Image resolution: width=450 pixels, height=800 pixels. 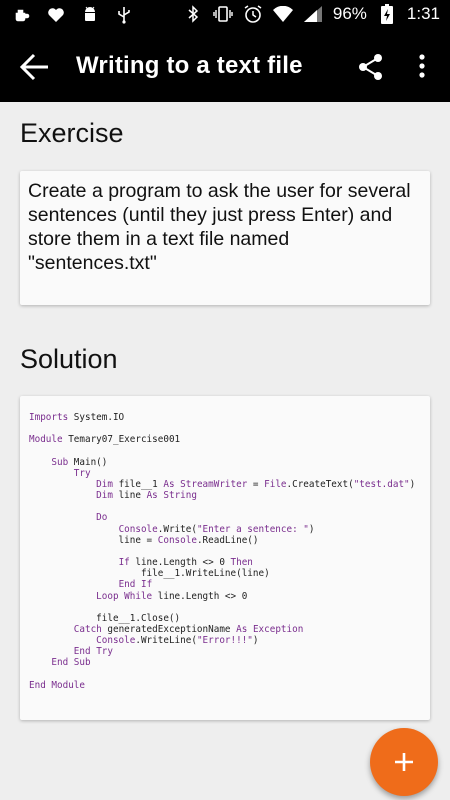 What do you see at coordinates (253, 14) in the screenshot?
I see `alarm-icon` at bounding box center [253, 14].